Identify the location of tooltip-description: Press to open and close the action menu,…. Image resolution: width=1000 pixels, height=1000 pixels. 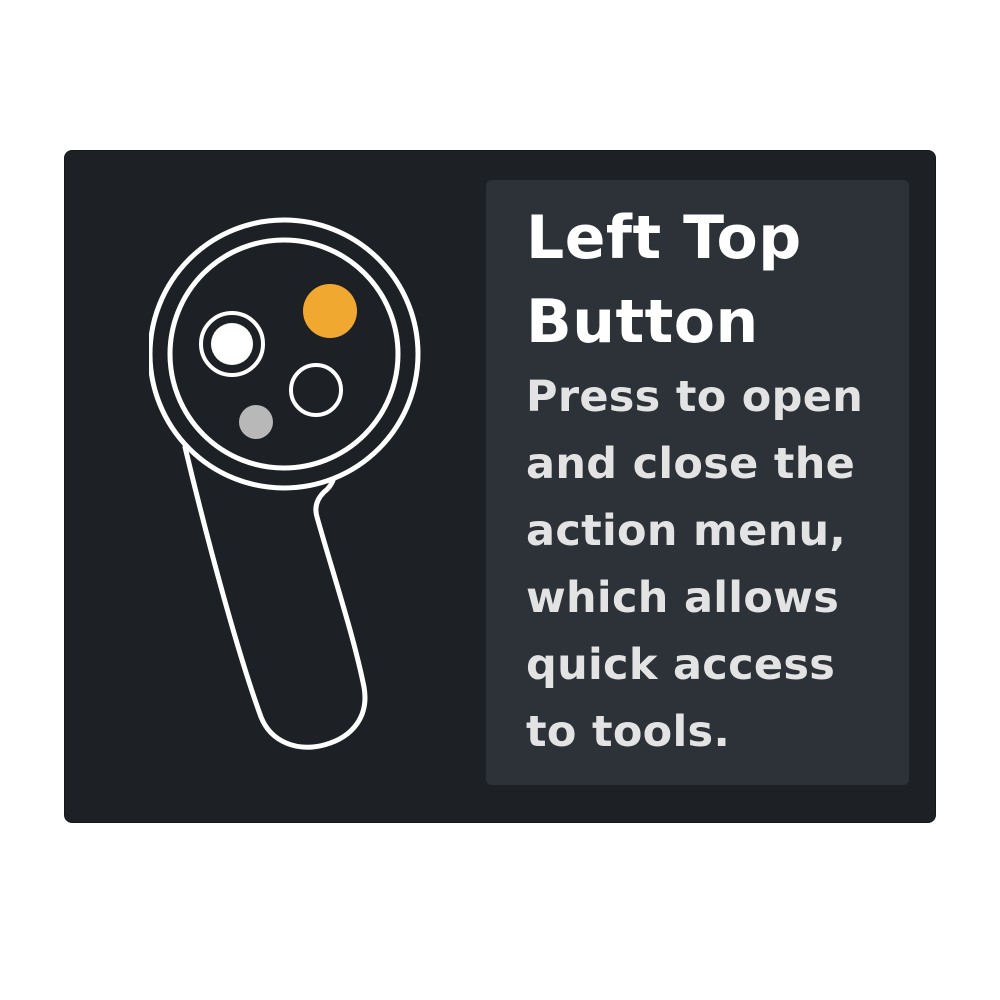
(695, 564).